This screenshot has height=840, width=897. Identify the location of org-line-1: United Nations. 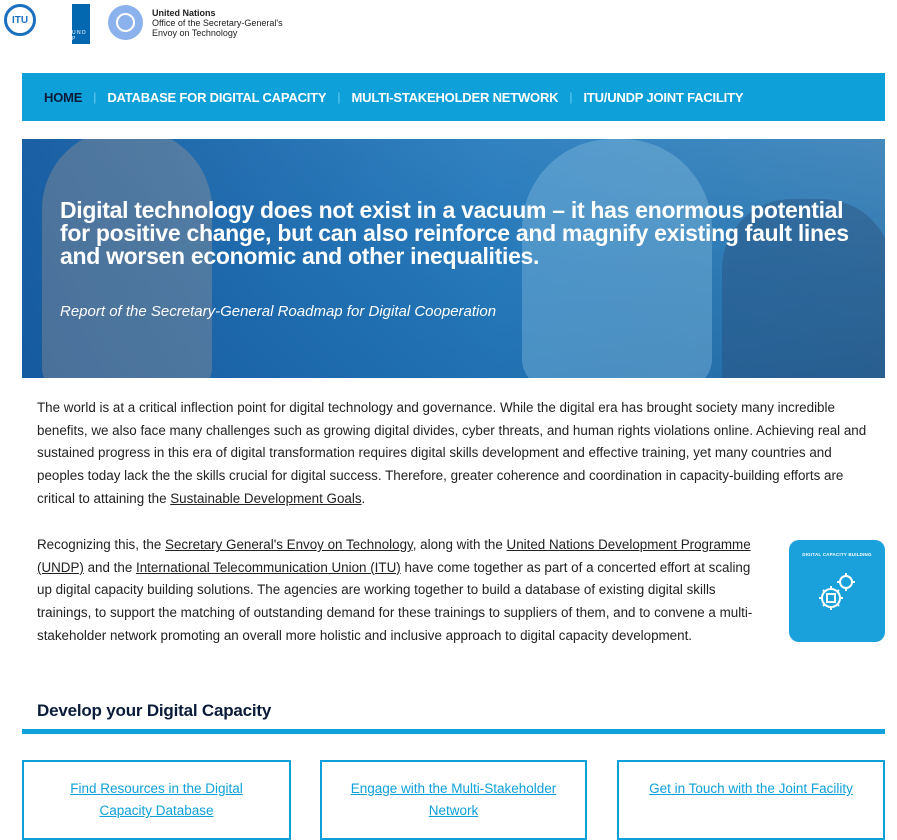
(184, 13).